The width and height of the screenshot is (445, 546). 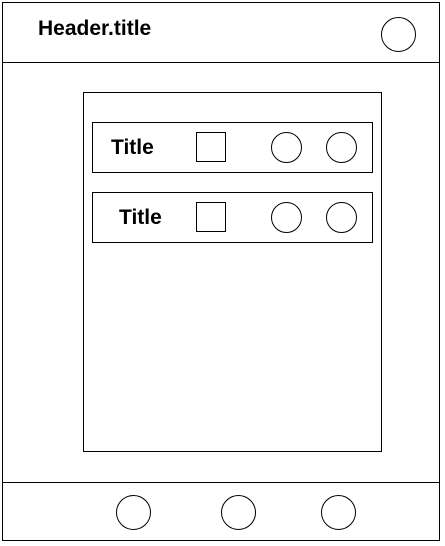 I want to click on footer-nav, so click(x=221, y=511).